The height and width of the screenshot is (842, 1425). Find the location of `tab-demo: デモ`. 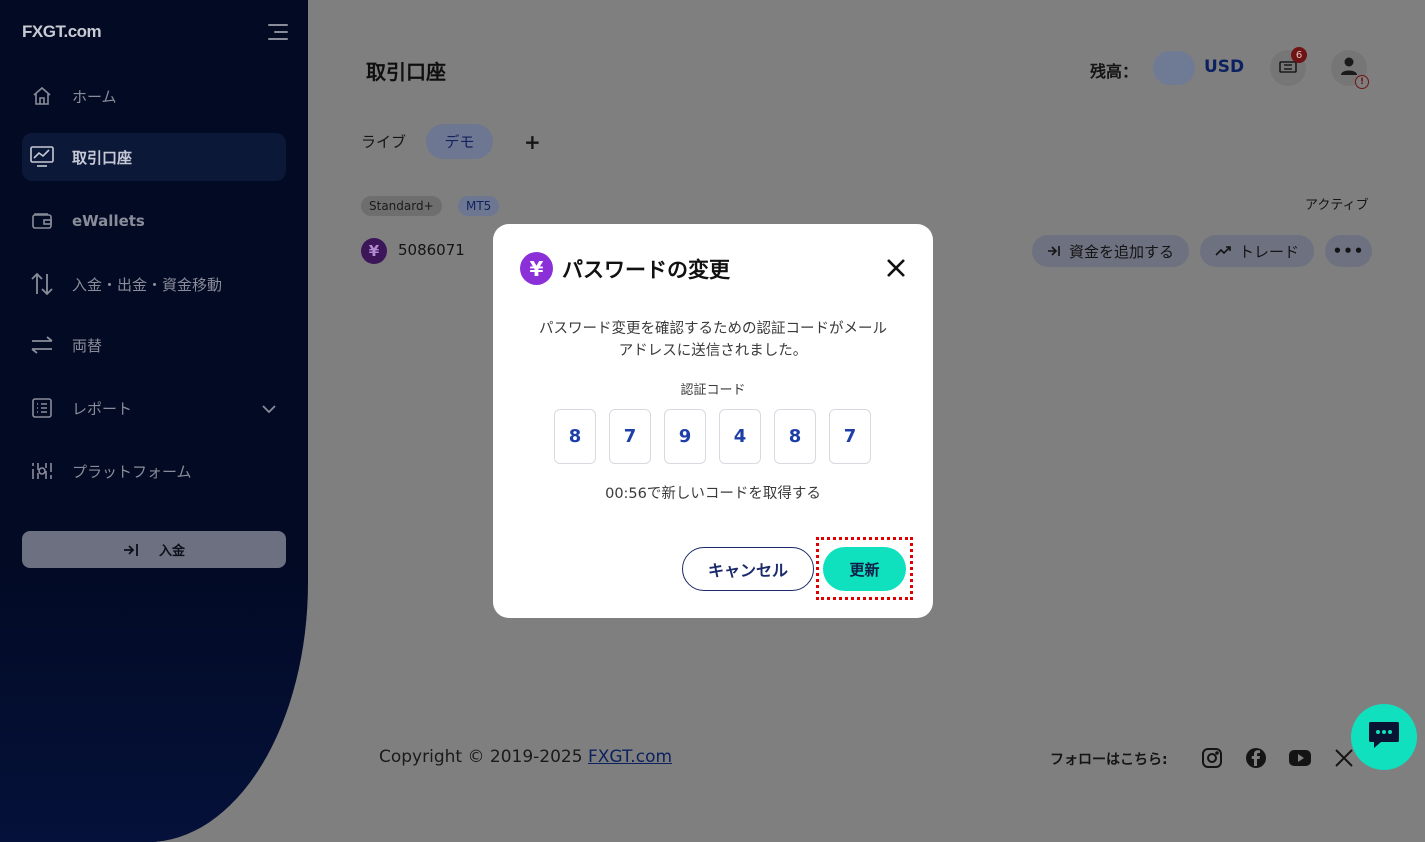

tab-demo: デモ is located at coordinates (459, 141).